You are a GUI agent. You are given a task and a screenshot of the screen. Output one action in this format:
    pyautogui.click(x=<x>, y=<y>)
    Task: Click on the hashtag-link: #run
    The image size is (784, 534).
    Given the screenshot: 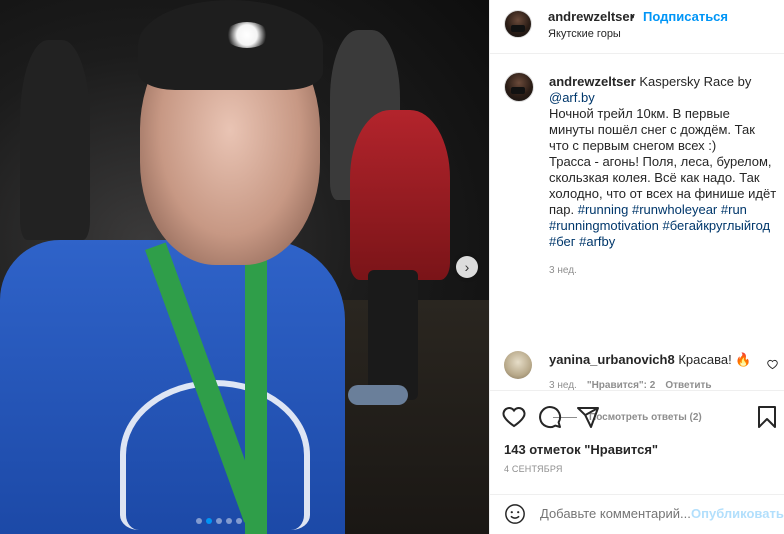 What is the action you would take?
    pyautogui.click(x=734, y=209)
    